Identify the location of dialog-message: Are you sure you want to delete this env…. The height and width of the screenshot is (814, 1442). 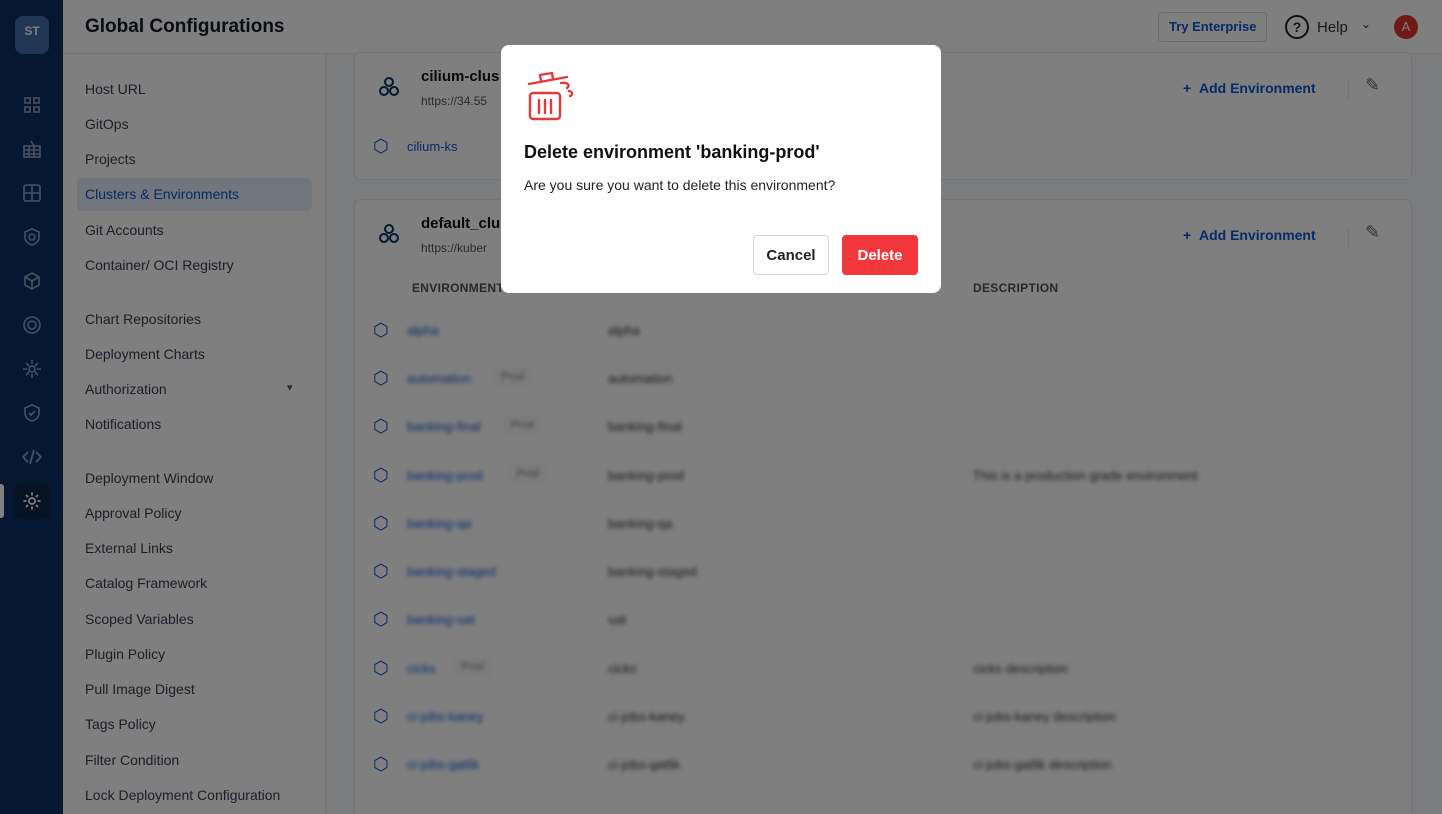
(680, 185).